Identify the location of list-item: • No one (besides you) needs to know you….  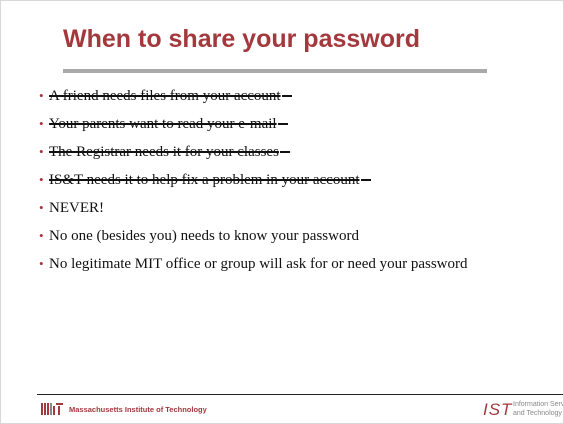
(274, 236).